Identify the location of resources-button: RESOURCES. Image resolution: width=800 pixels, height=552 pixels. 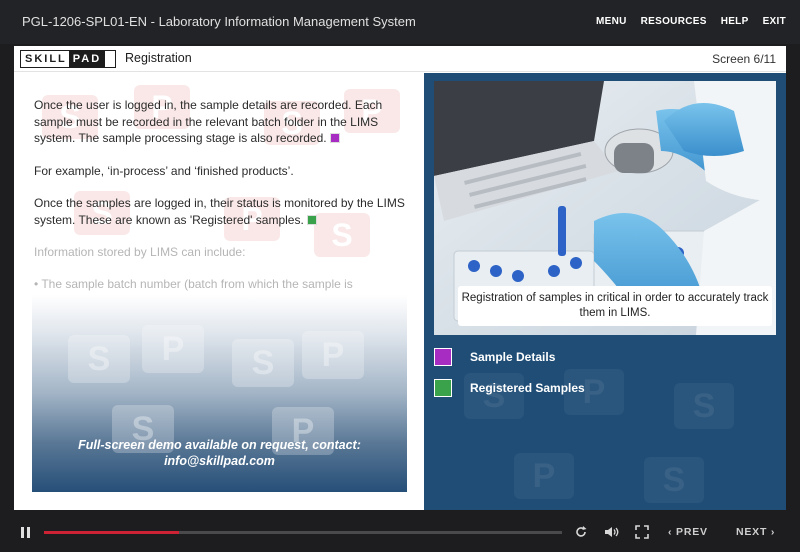
(674, 21).